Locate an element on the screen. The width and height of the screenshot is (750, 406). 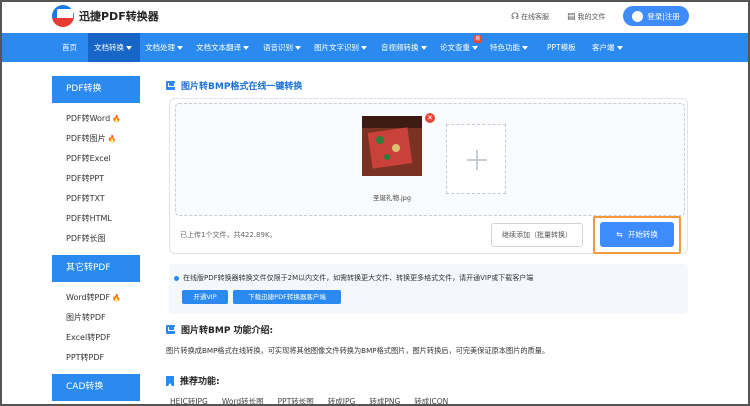
sidebar-item-ppt-pdf: PPT转PDF is located at coordinates (96, 358).